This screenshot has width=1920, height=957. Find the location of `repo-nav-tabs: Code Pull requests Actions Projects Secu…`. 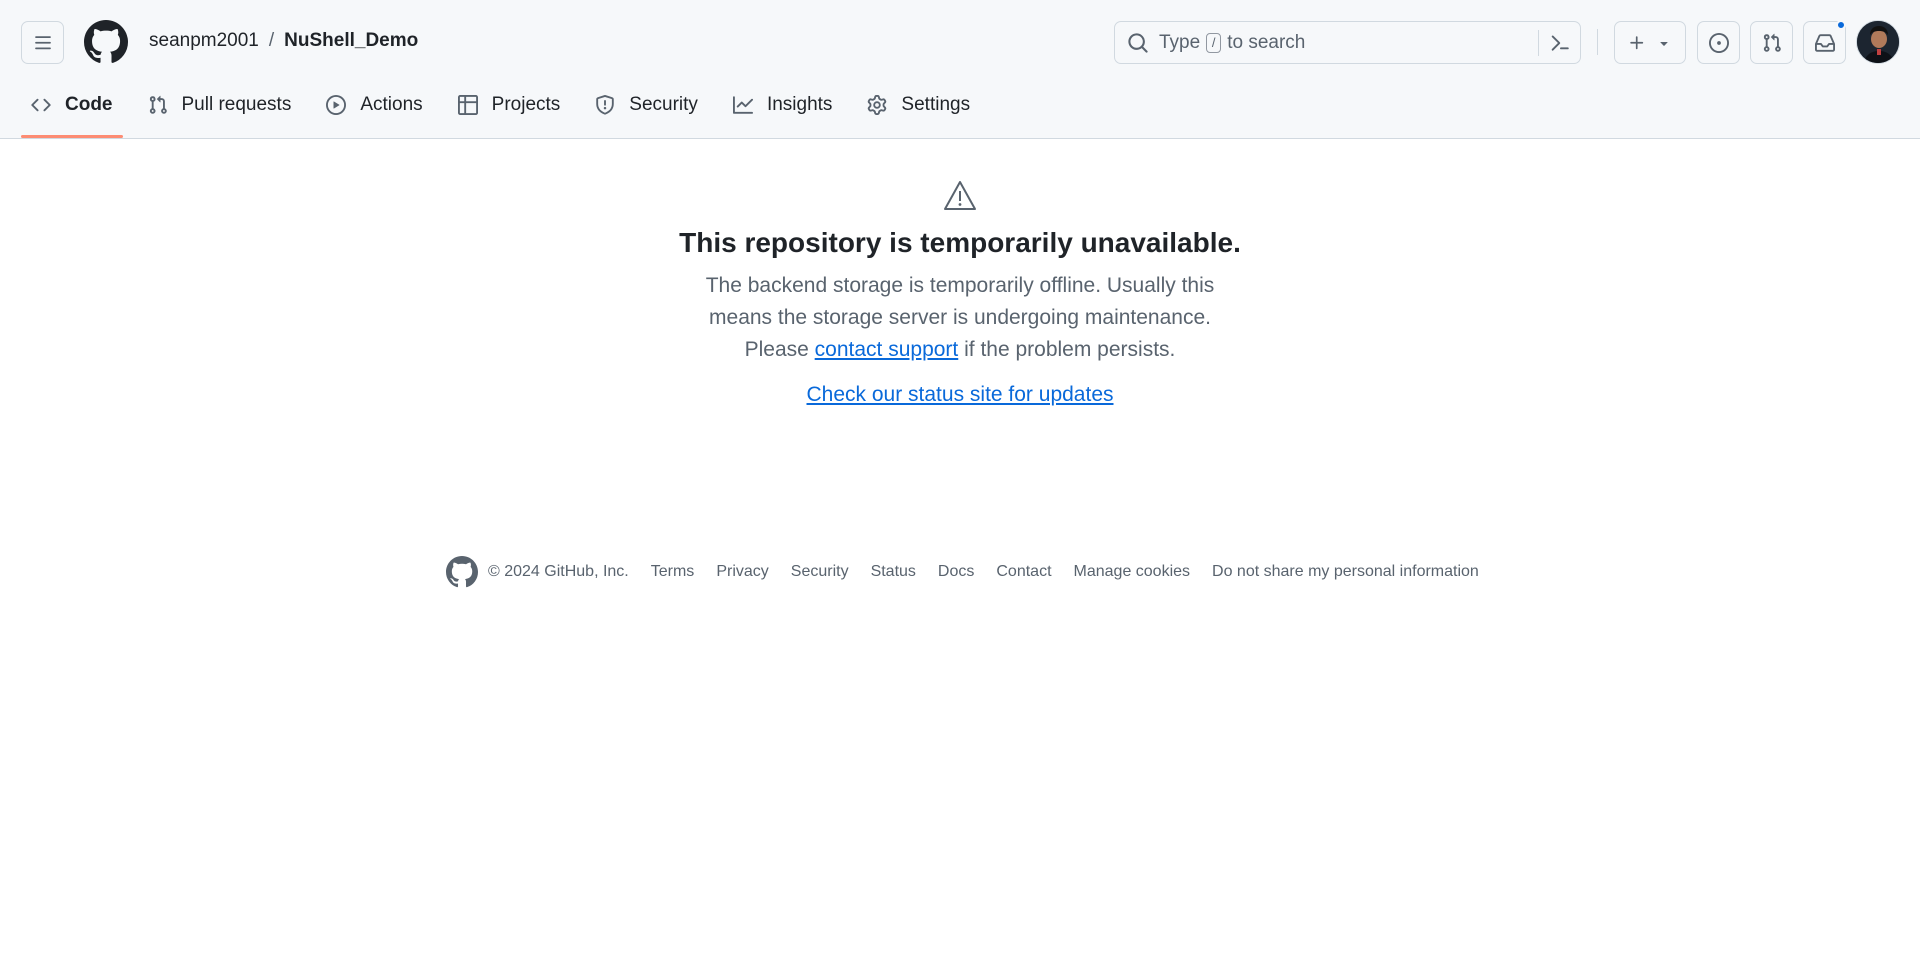

repo-nav-tabs: Code Pull requests Actions Projects Secu… is located at coordinates (508, 111).